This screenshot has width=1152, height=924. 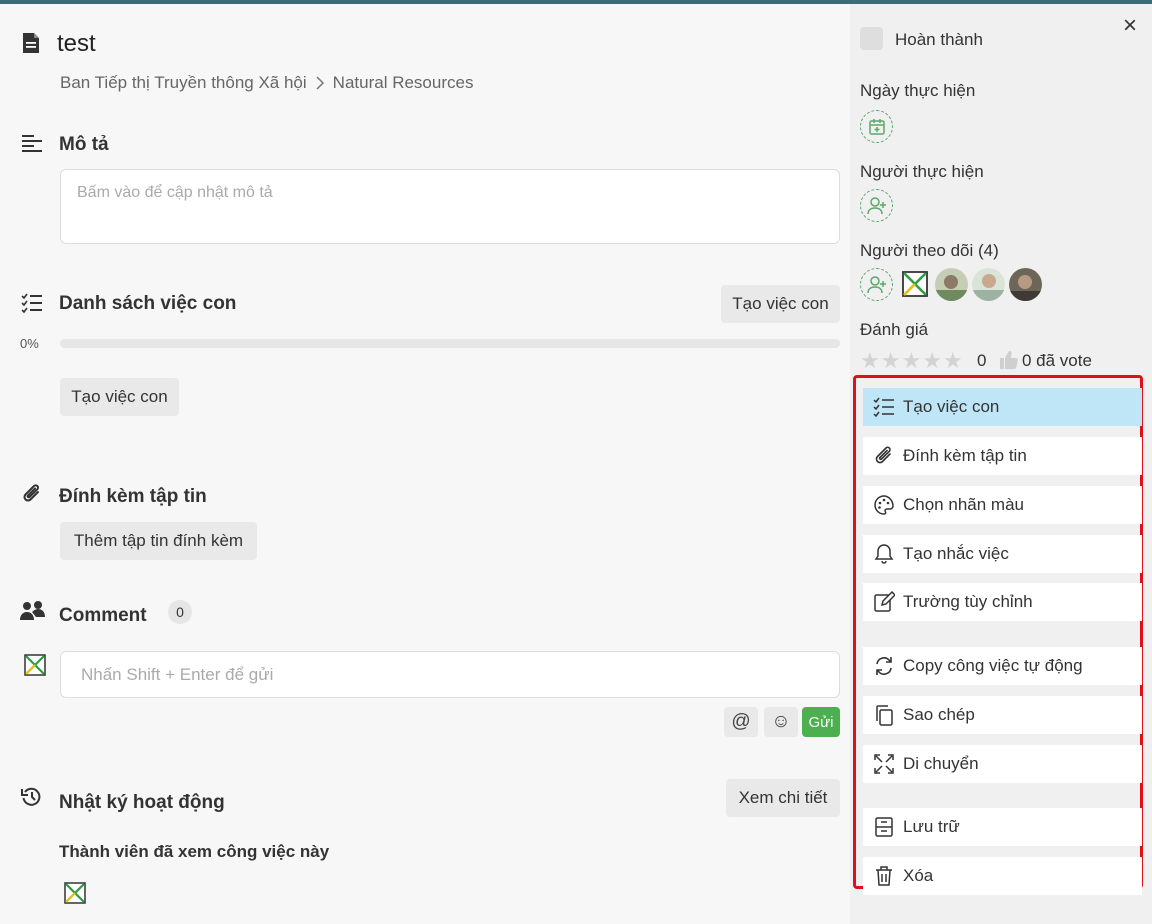 What do you see at coordinates (32, 143) in the screenshot?
I see `align-left-icon` at bounding box center [32, 143].